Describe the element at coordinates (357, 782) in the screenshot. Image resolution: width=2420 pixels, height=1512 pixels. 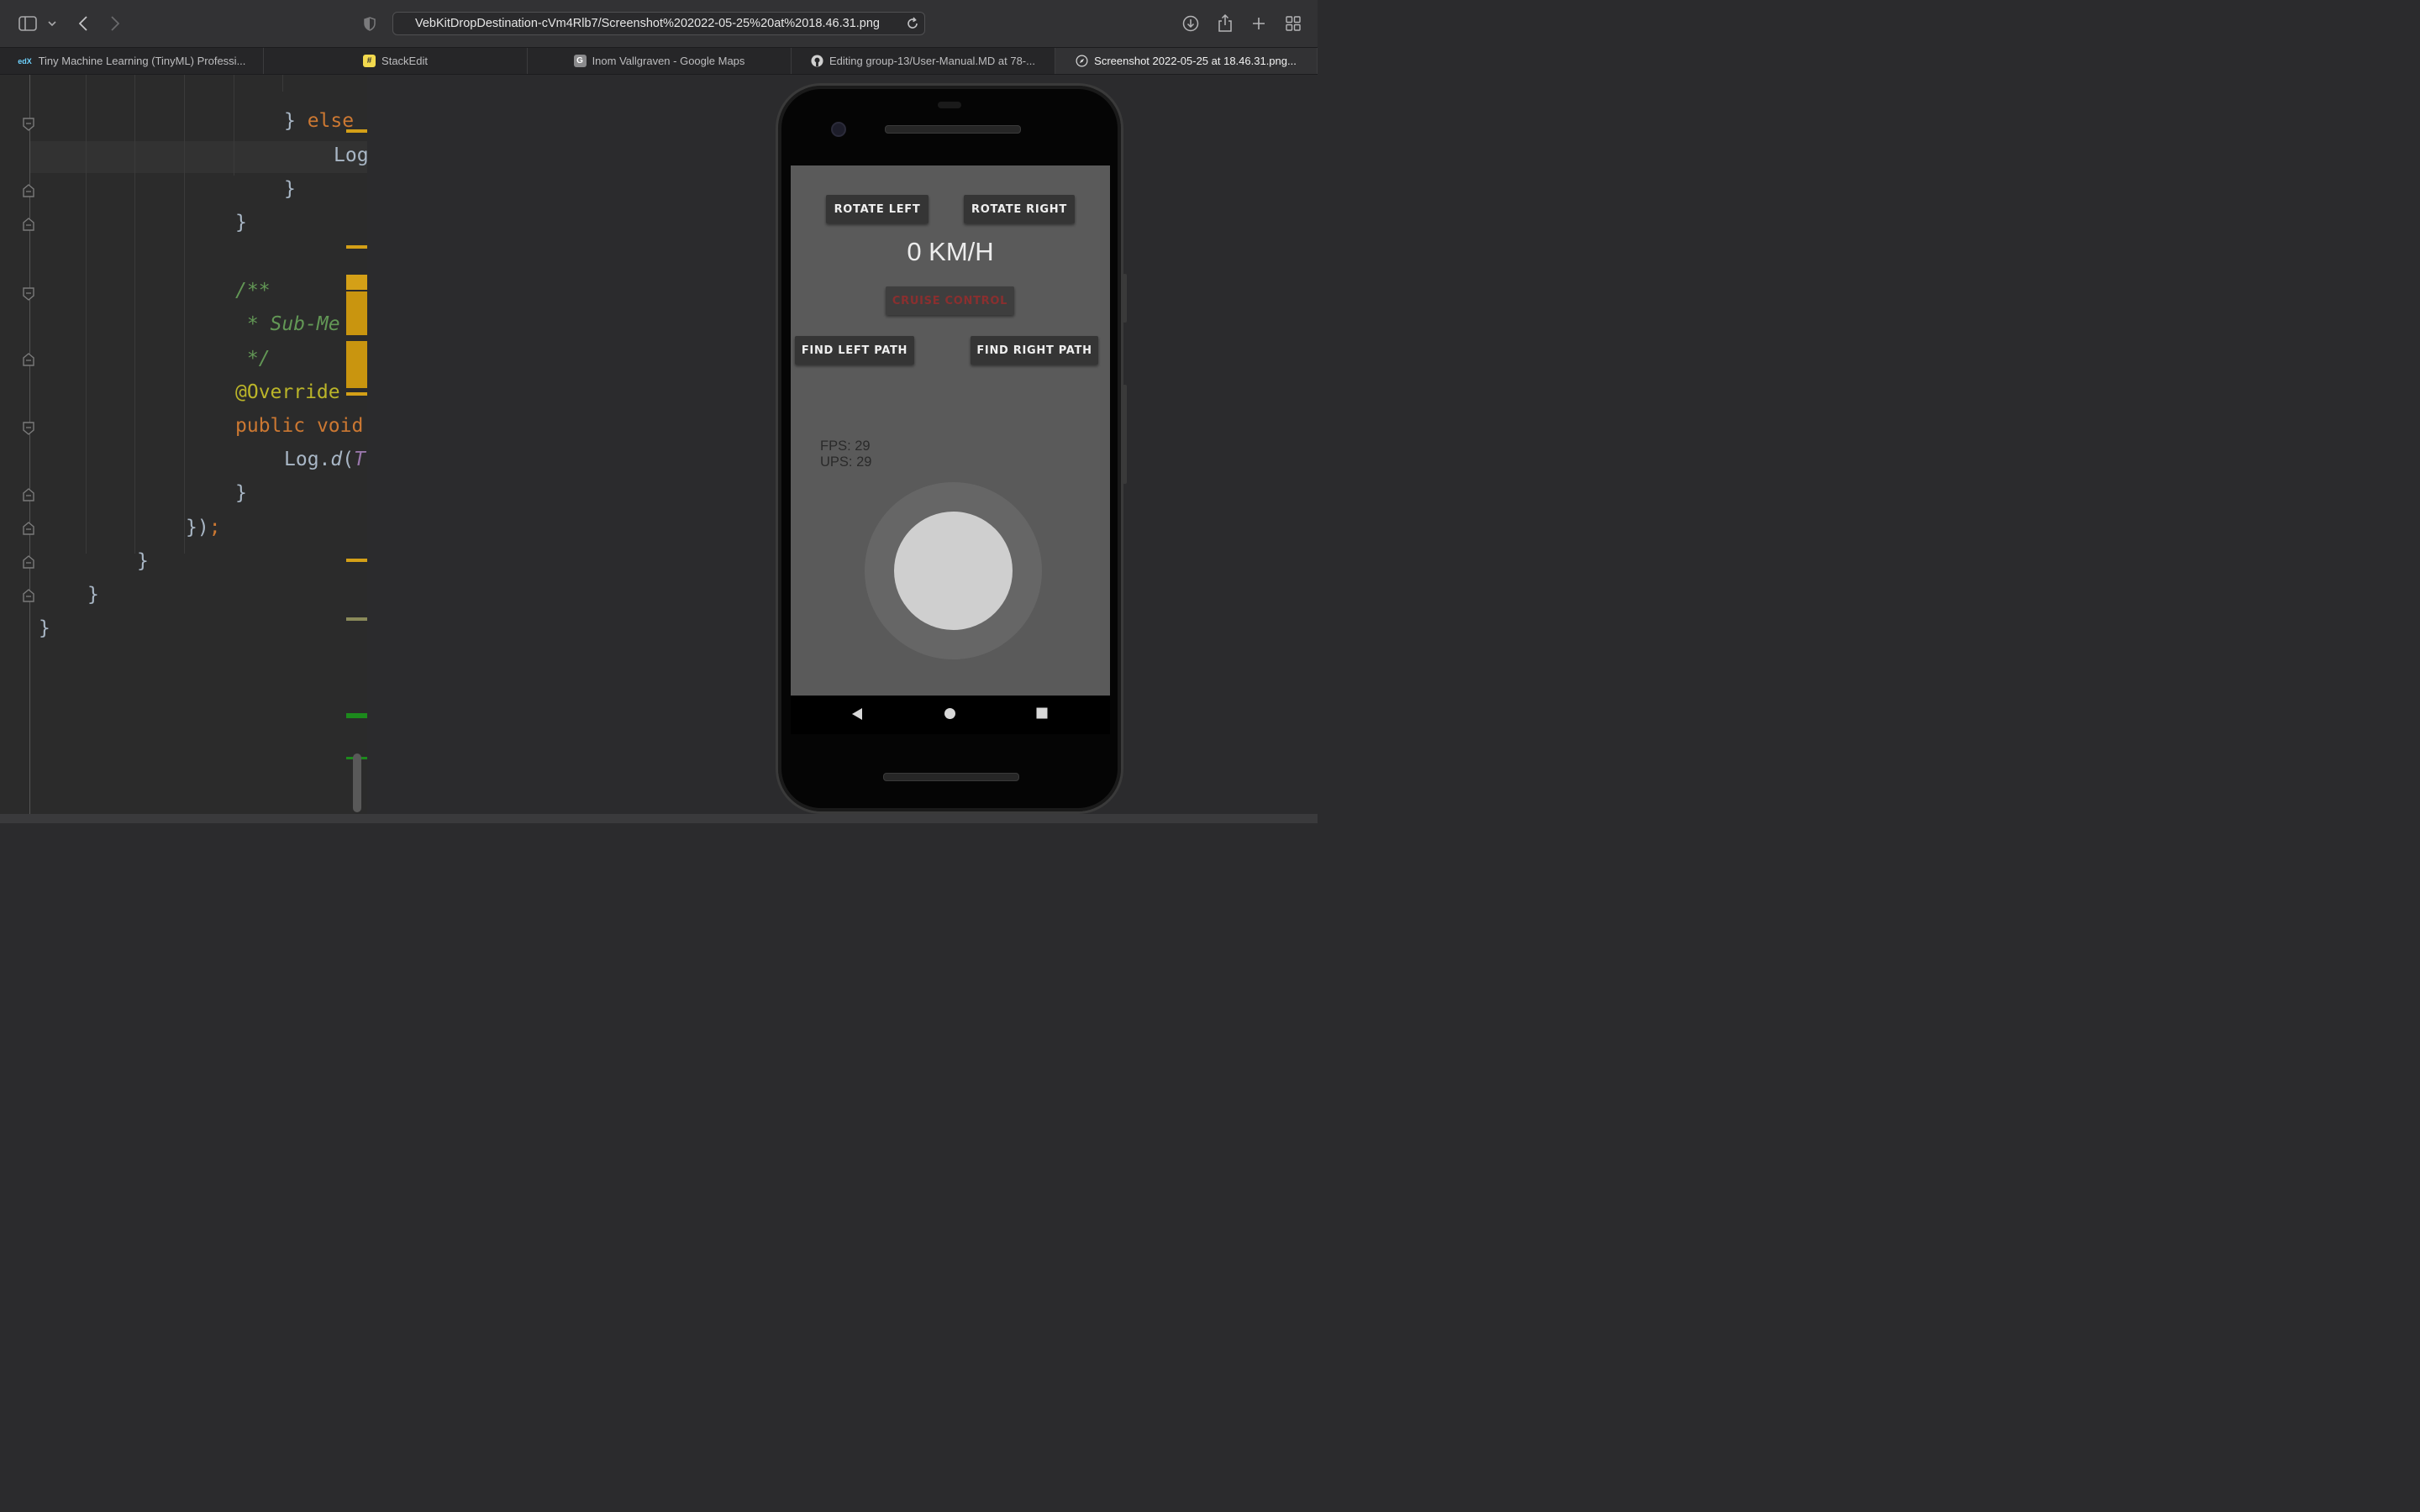
I see `editor-scrollbar-thumb` at that location.